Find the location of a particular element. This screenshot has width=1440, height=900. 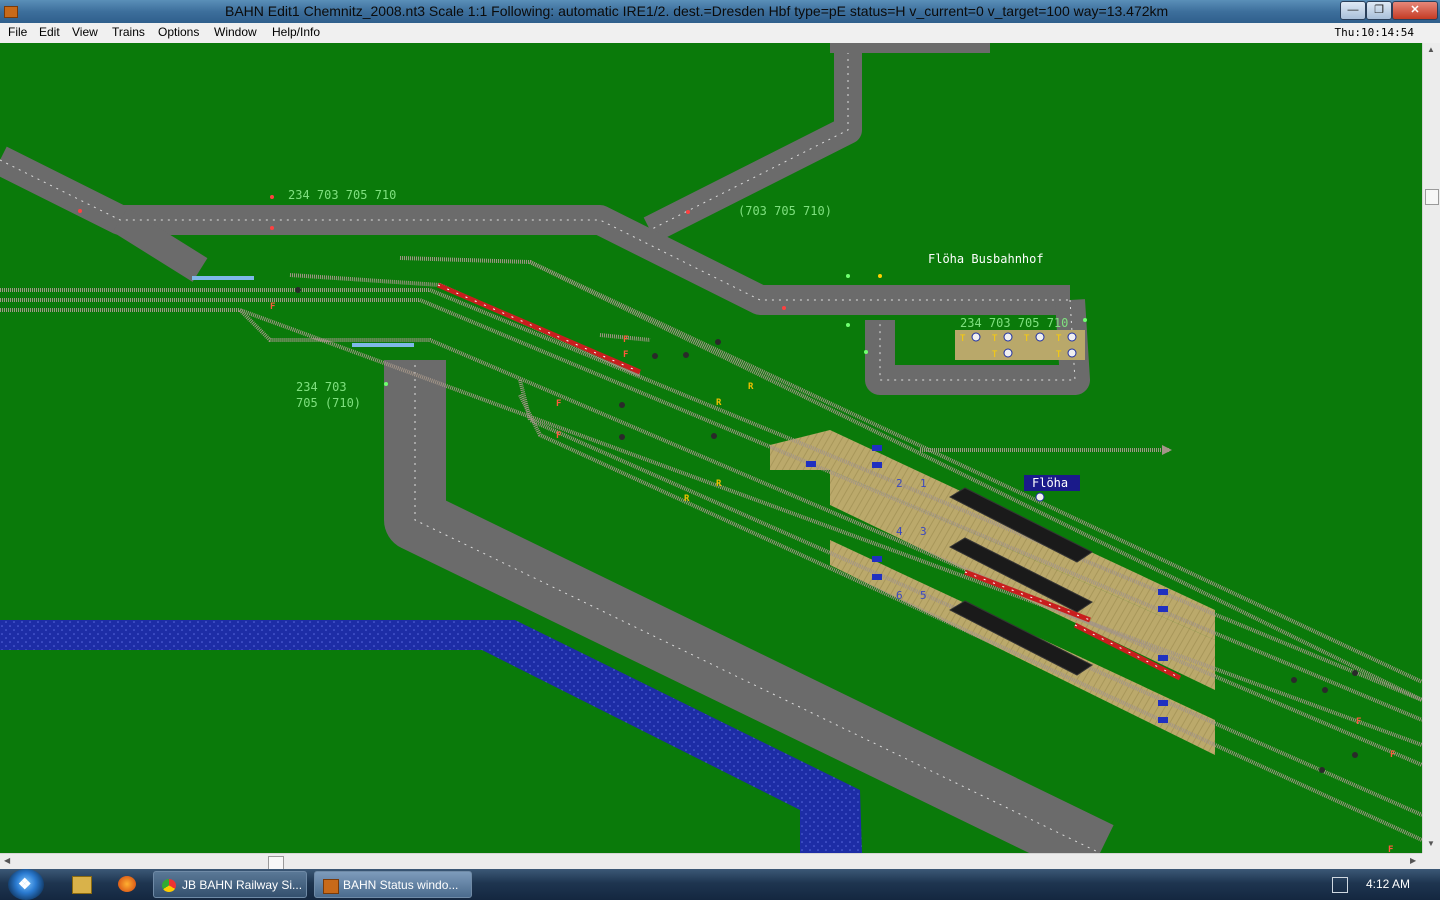

scroll-down-icon: ▼ is located at coordinates (1431, 843).